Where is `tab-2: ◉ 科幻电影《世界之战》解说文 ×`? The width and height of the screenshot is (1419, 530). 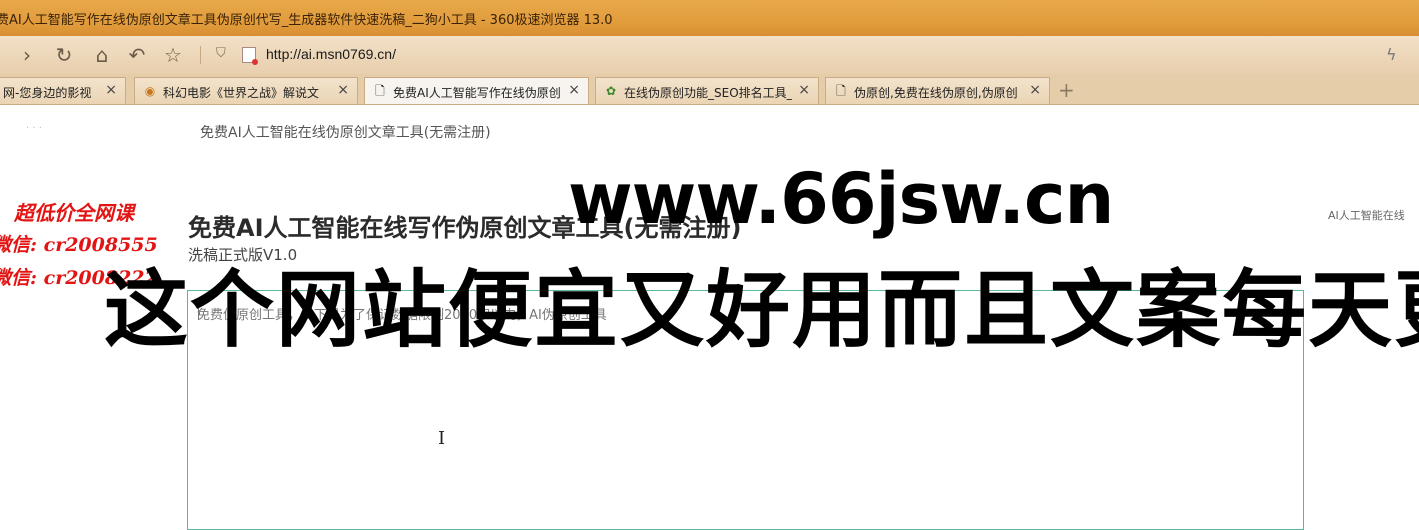 tab-2: ◉ 科幻电影《世界之战》解说文 × is located at coordinates (246, 90).